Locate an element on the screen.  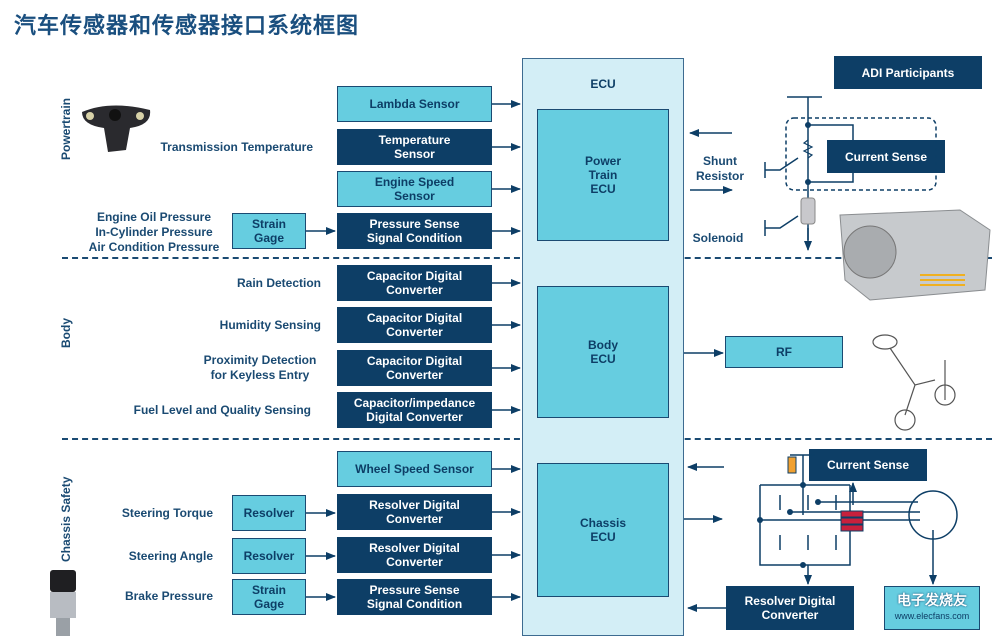
pressure-sense-box-chassis: Pressure Sense Signal Condition is located at coordinates (414, 597).